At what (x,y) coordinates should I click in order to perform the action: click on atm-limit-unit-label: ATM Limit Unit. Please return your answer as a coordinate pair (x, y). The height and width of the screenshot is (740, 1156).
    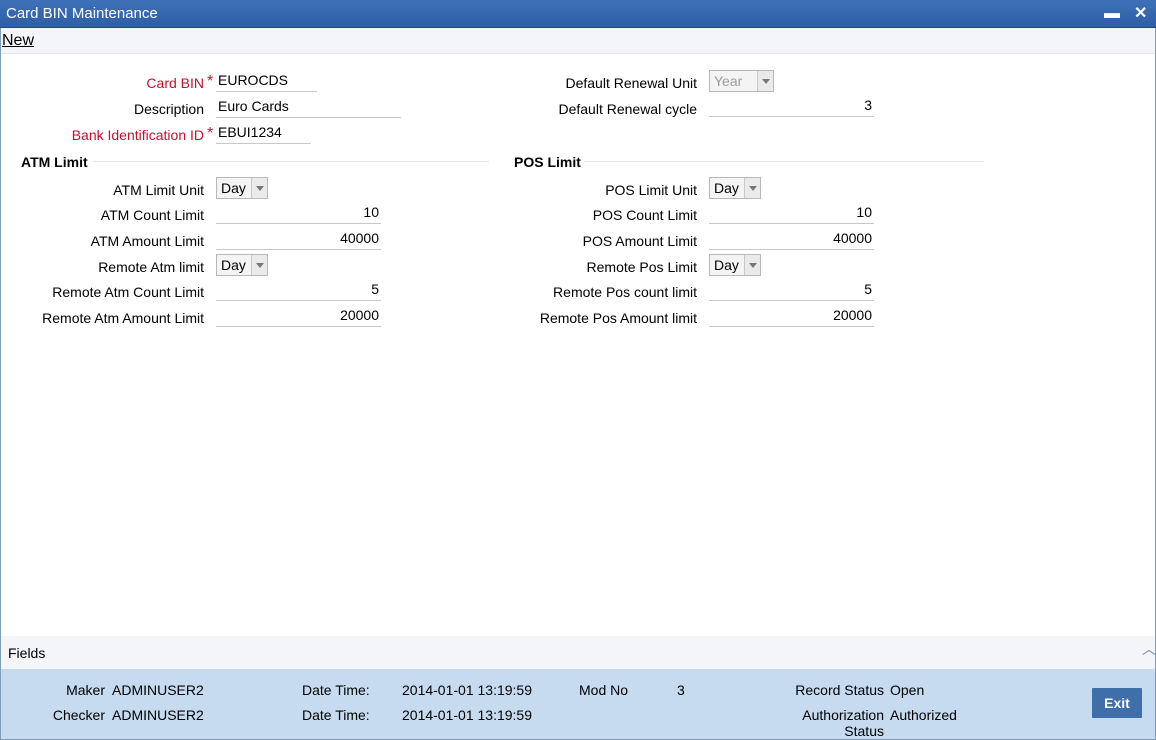
    Looking at the image, I should click on (158, 190).